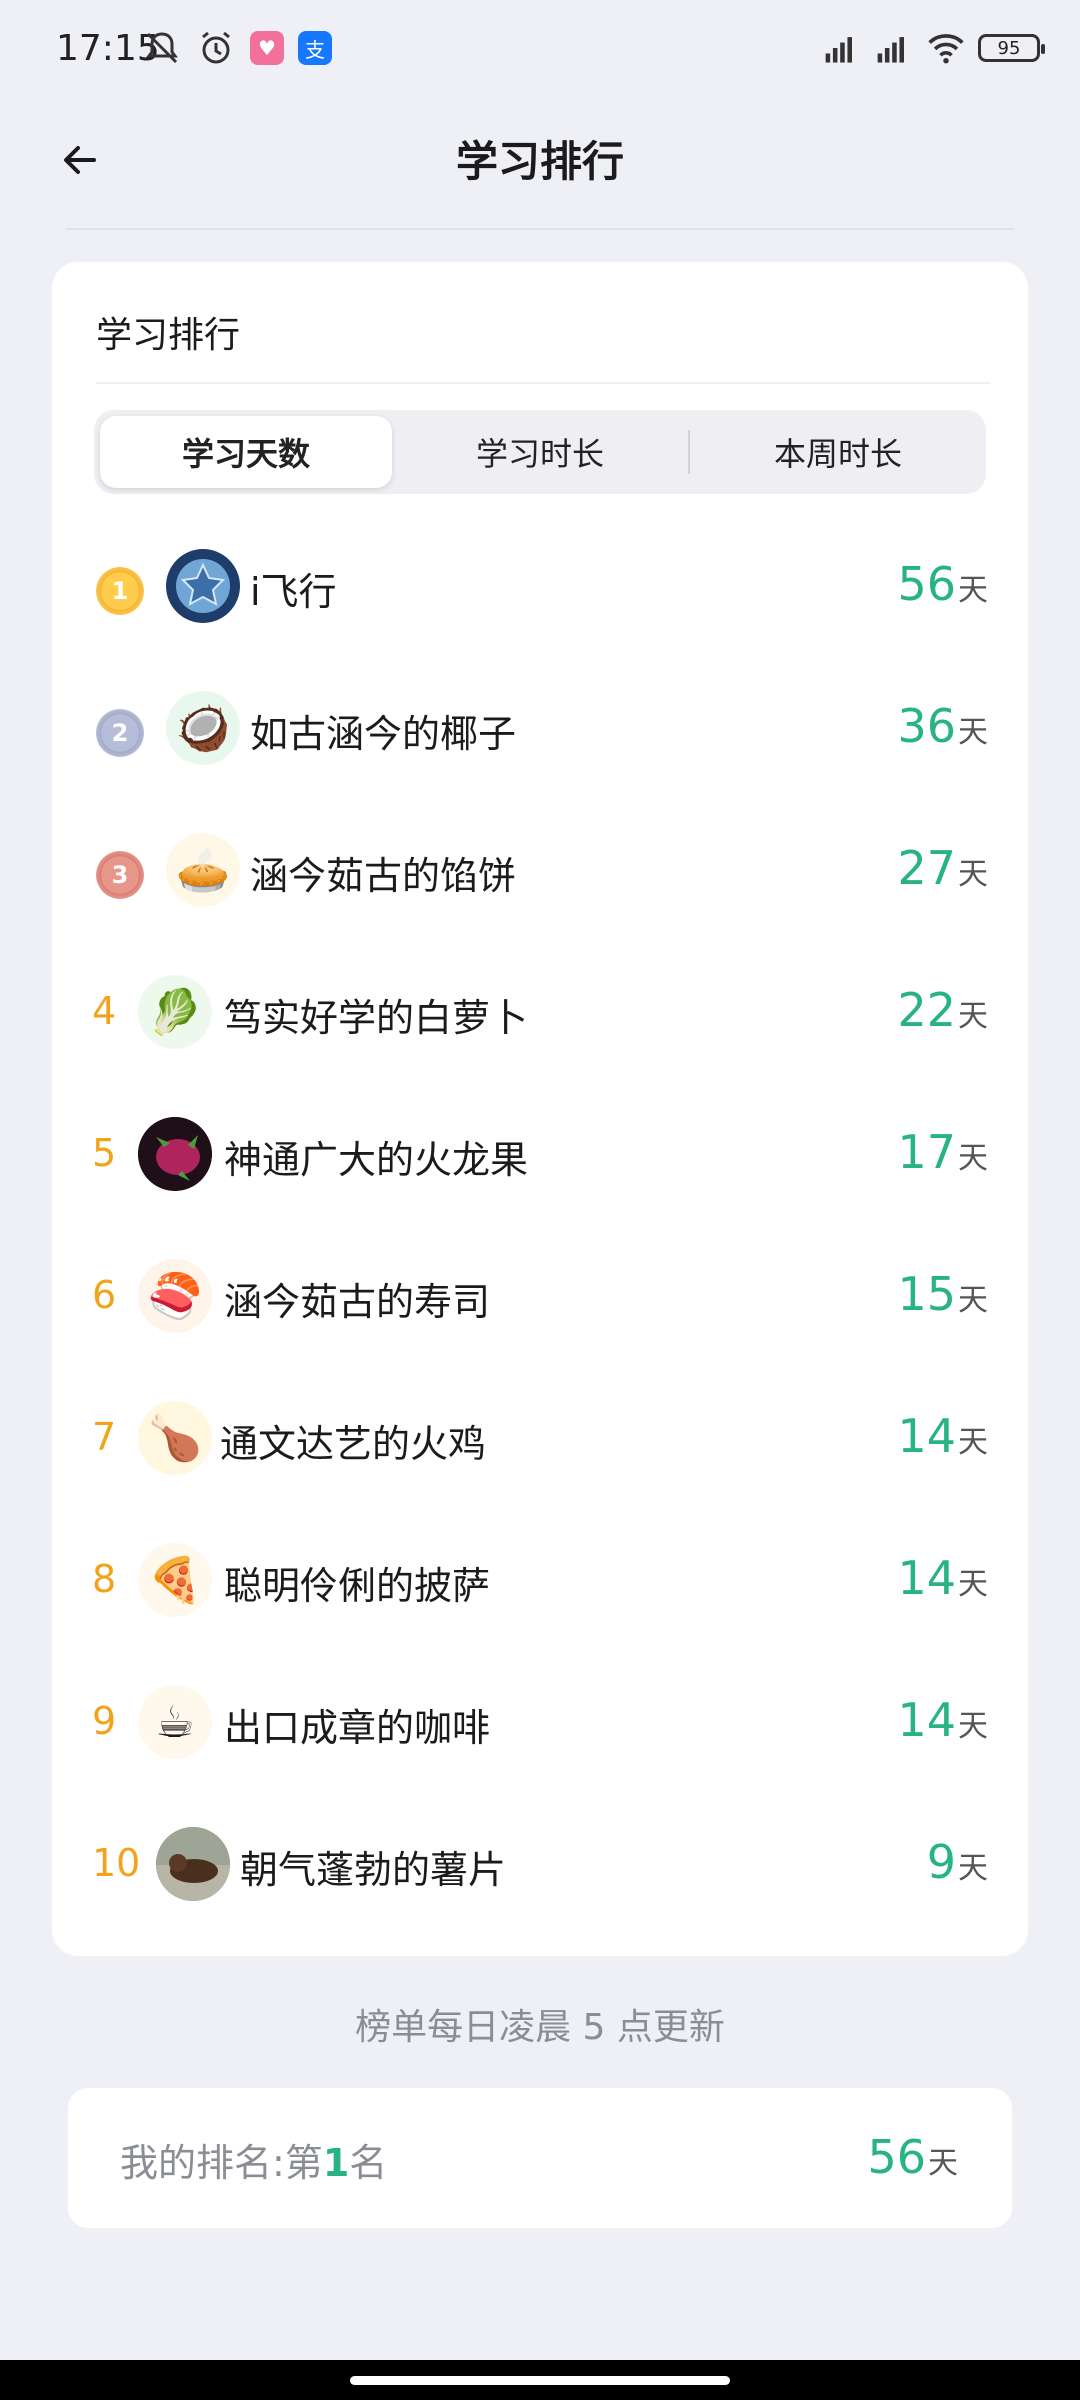 This screenshot has width=1080, height=2400. I want to click on card-title: 学习排行, so click(168, 335).